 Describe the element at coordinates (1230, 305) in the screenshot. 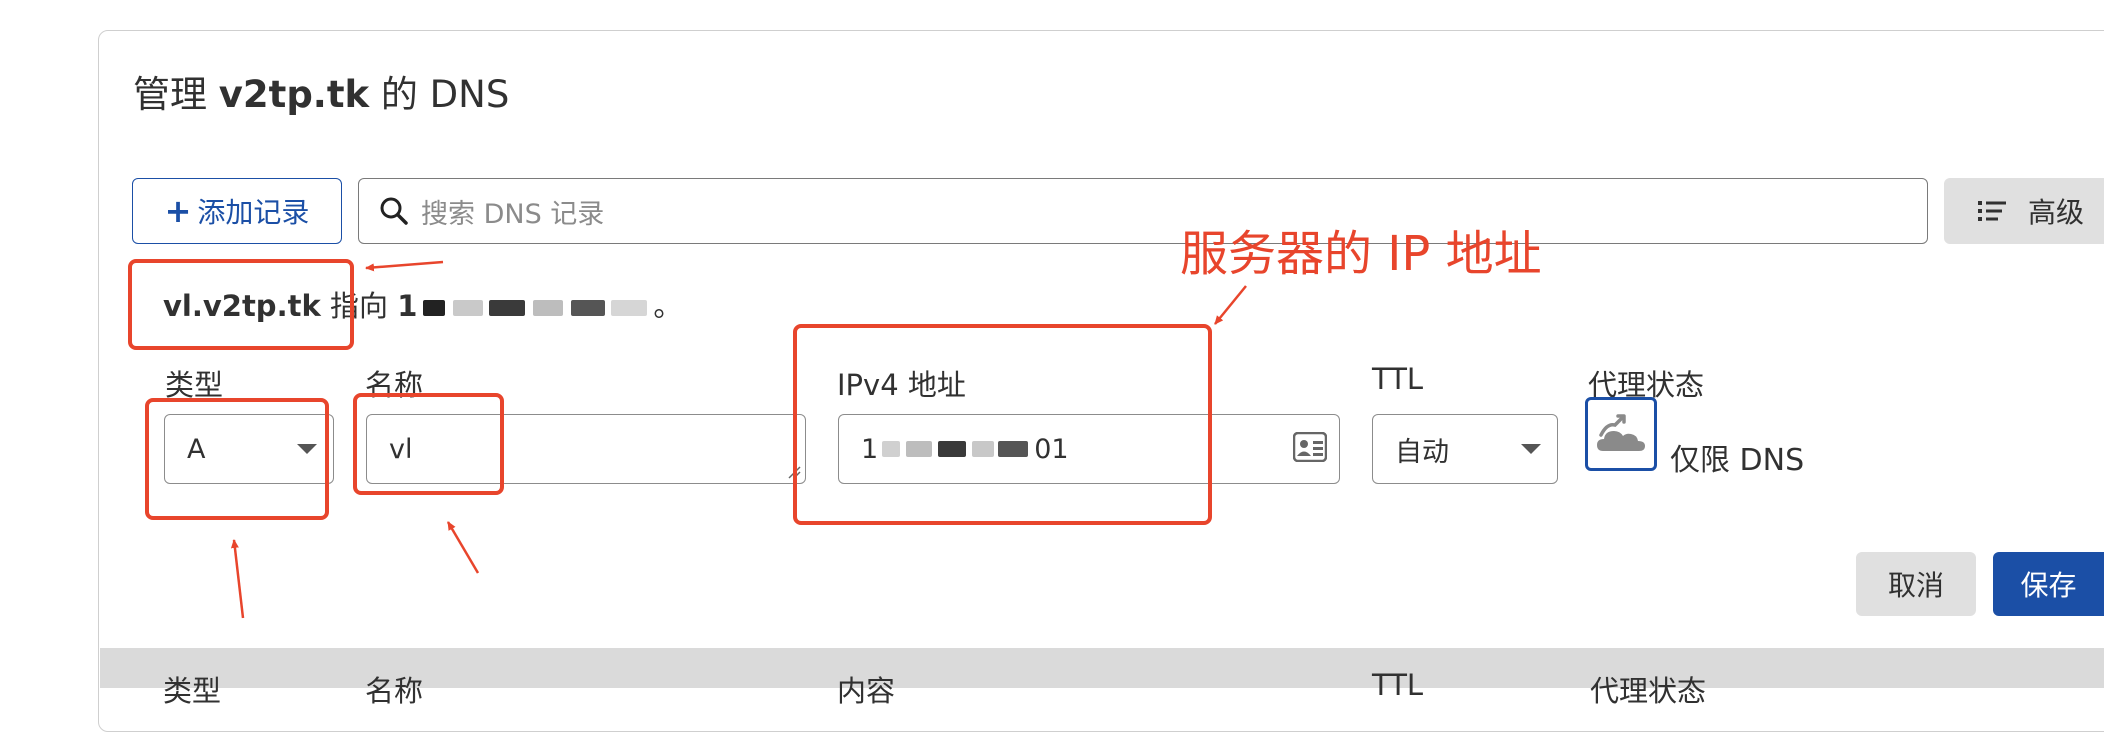

I see `annotation-arrow-ipv4` at that location.